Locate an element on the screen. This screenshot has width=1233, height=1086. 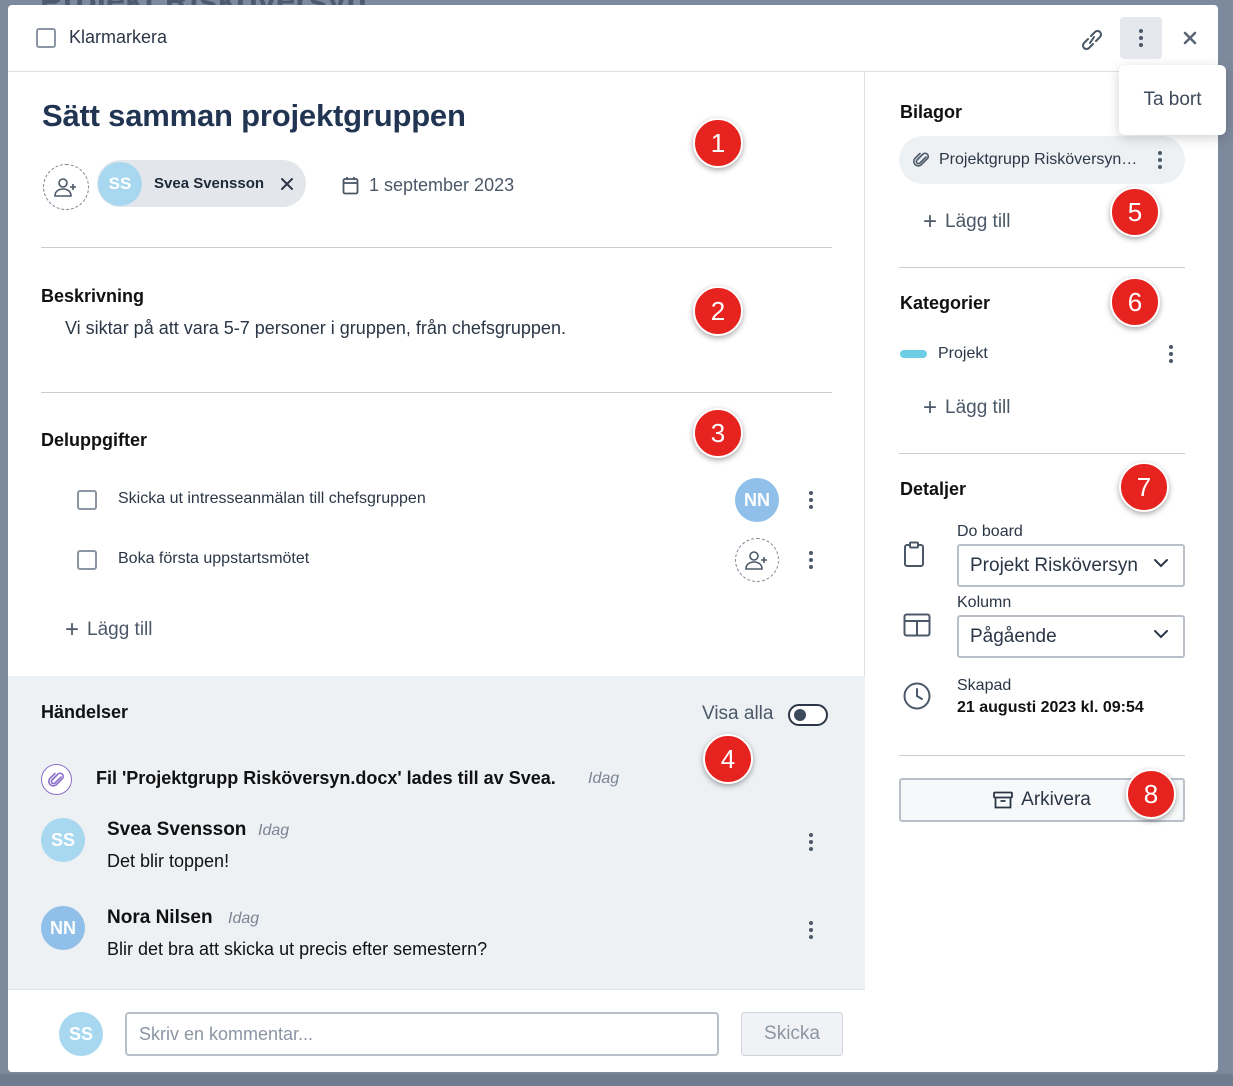
show-all-toggle is located at coordinates (808, 715).